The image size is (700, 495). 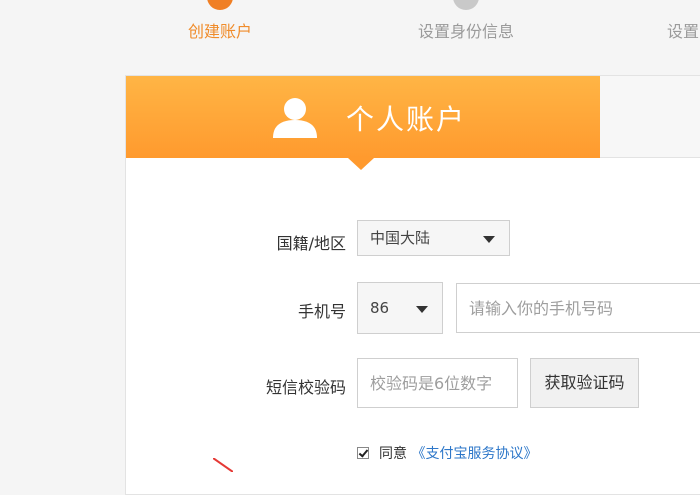 I want to click on nationality-label: 国籍/地区, so click(x=311, y=243).